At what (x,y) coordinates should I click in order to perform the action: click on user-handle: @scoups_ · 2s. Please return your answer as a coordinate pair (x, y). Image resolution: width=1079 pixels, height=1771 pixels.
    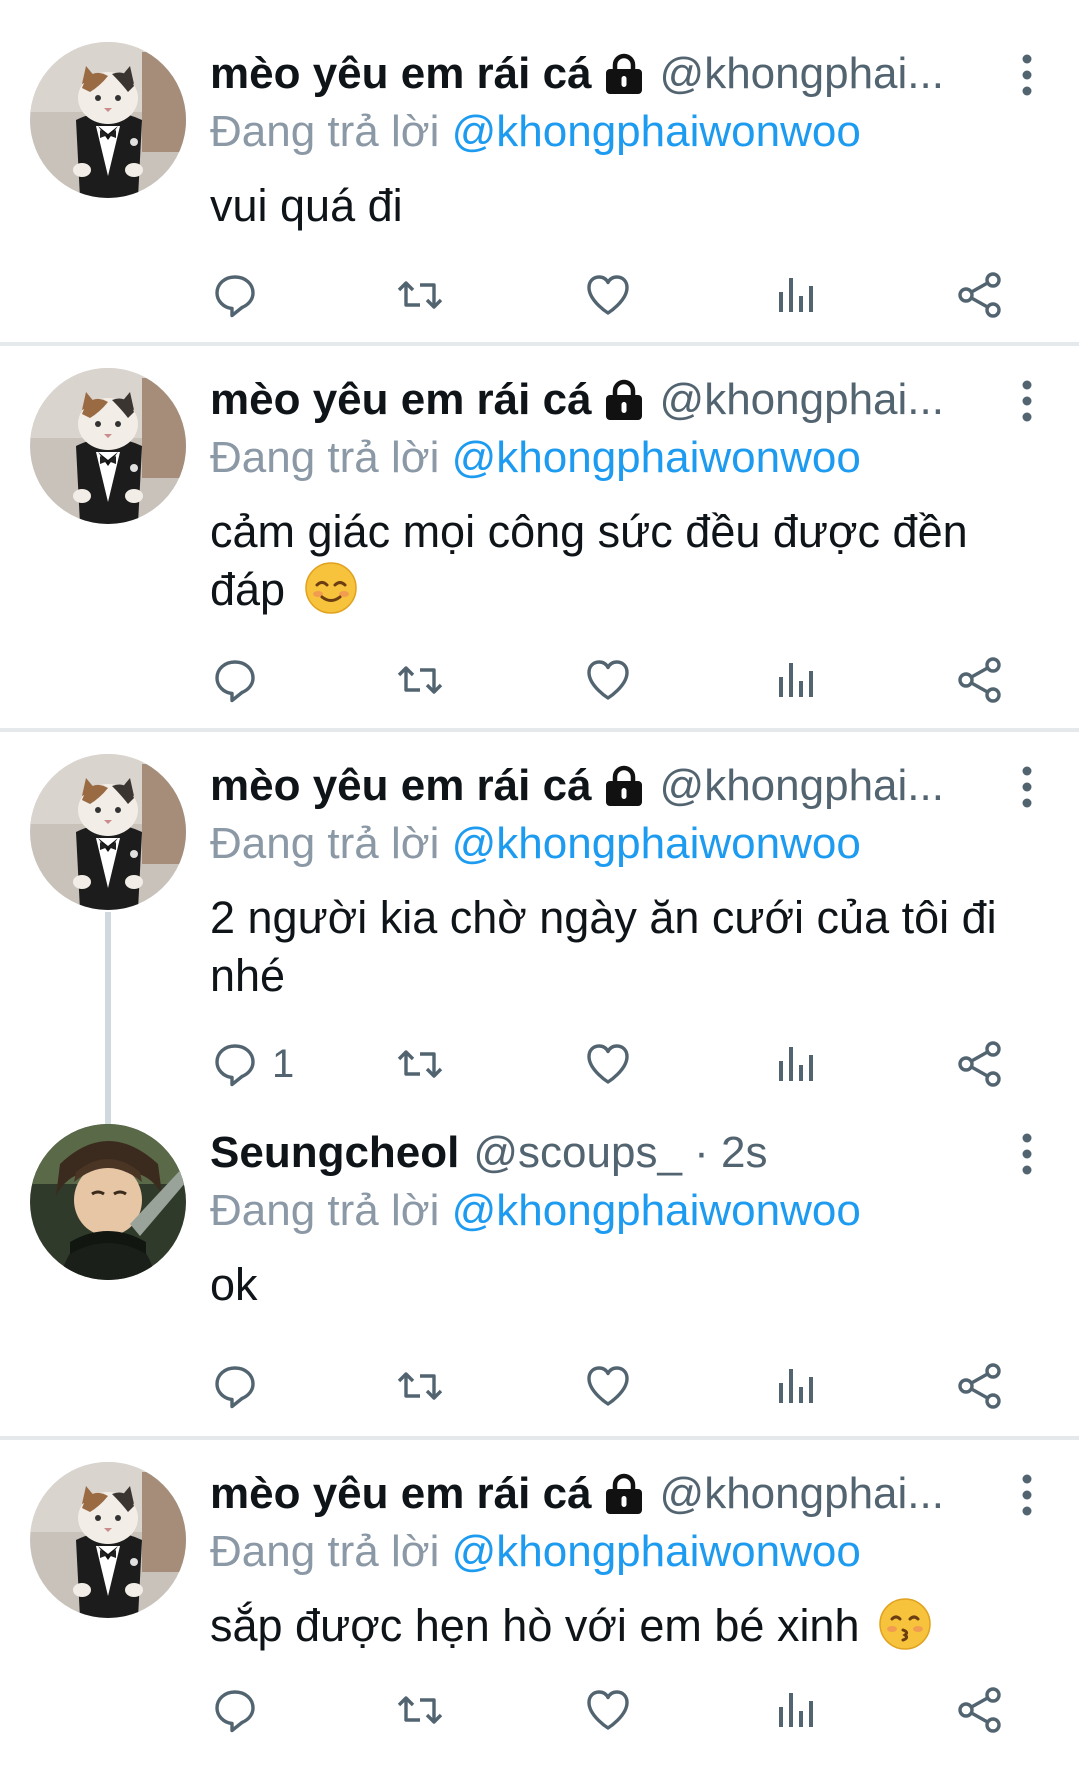
    Looking at the image, I should click on (620, 1153).